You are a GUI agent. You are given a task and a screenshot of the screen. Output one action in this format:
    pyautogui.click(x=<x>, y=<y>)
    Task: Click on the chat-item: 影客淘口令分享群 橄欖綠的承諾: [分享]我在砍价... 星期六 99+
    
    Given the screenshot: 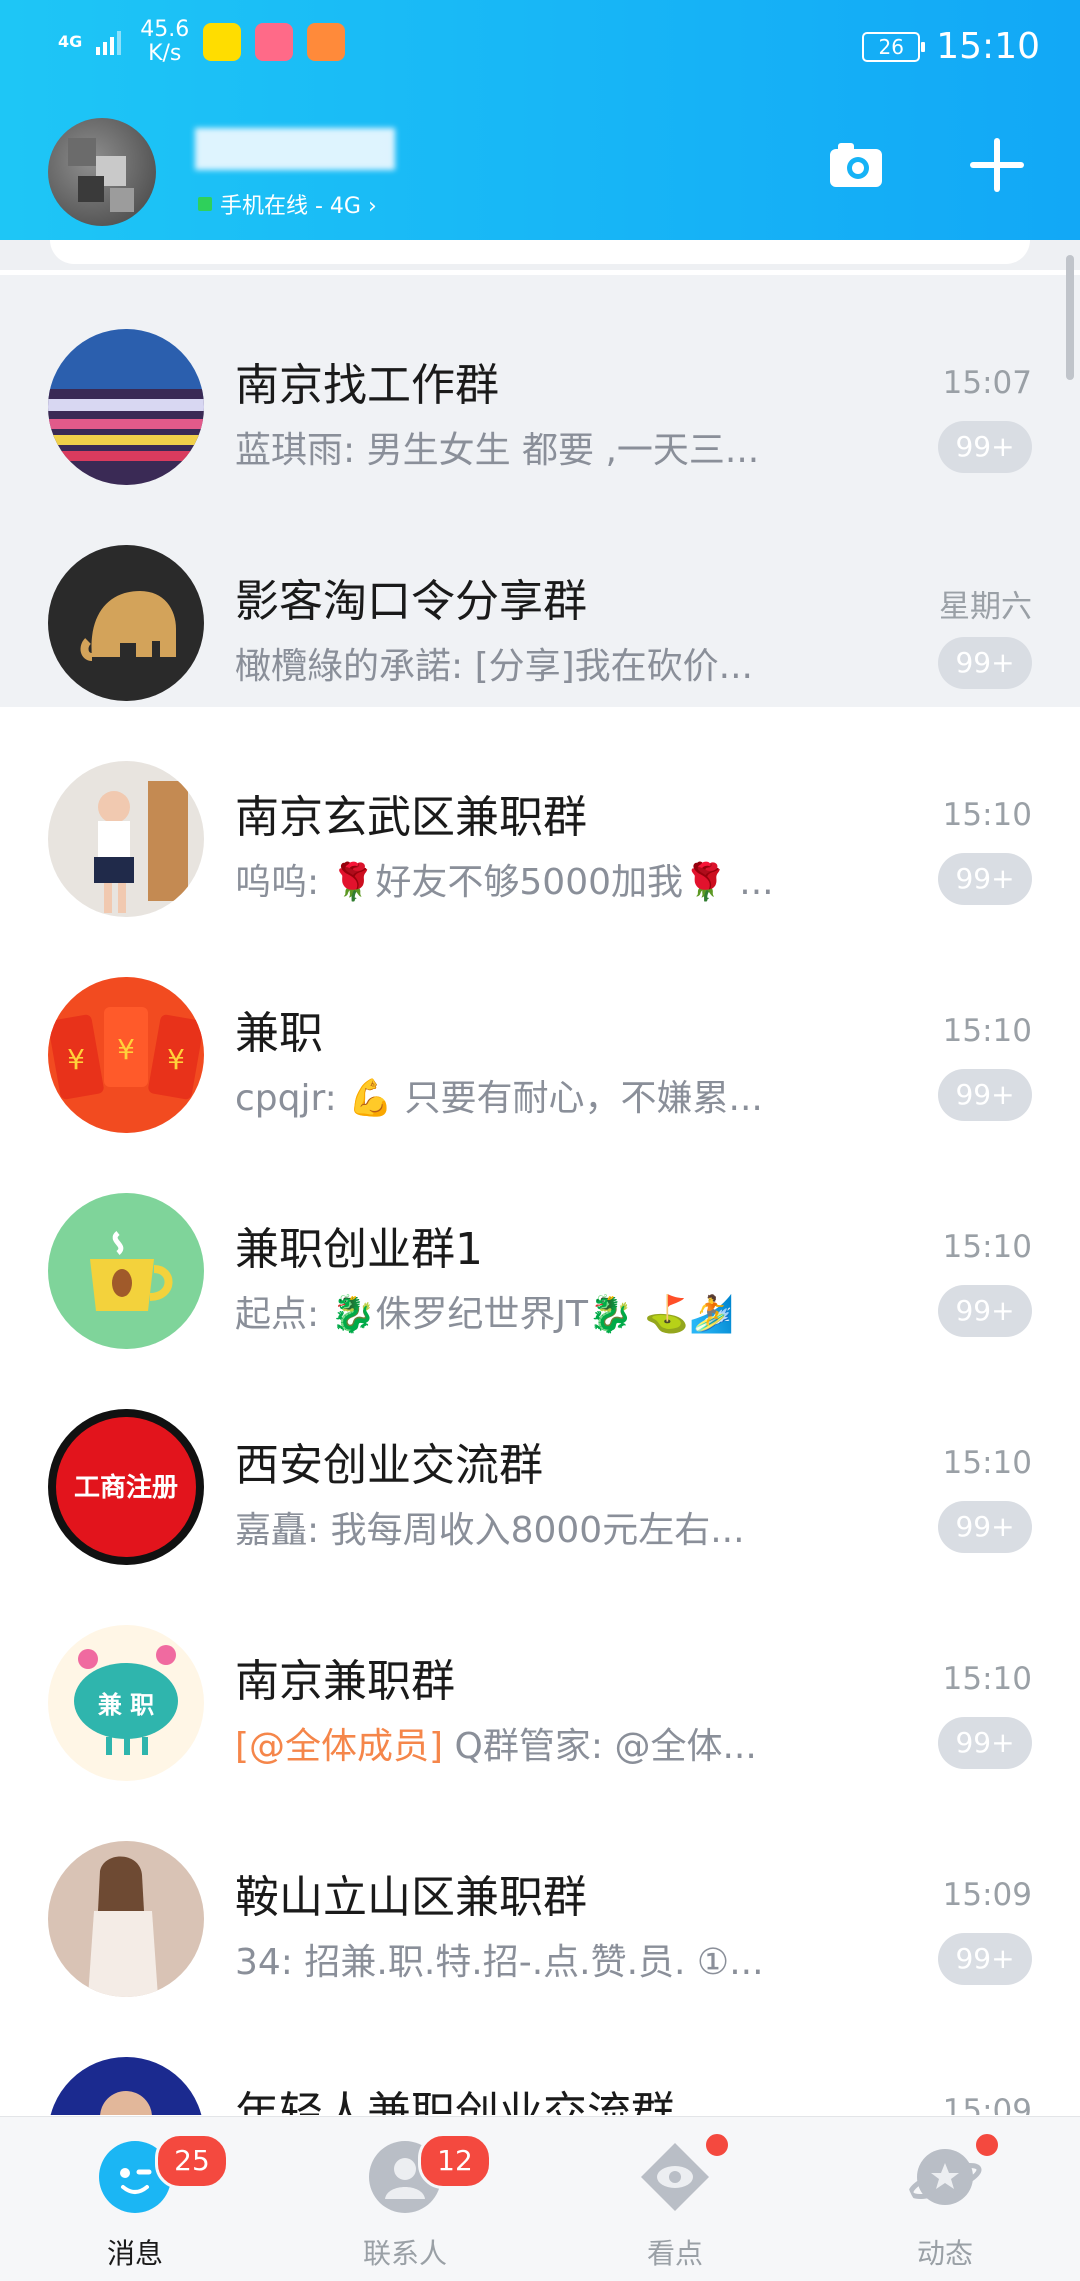 What is the action you would take?
    pyautogui.click(x=540, y=599)
    